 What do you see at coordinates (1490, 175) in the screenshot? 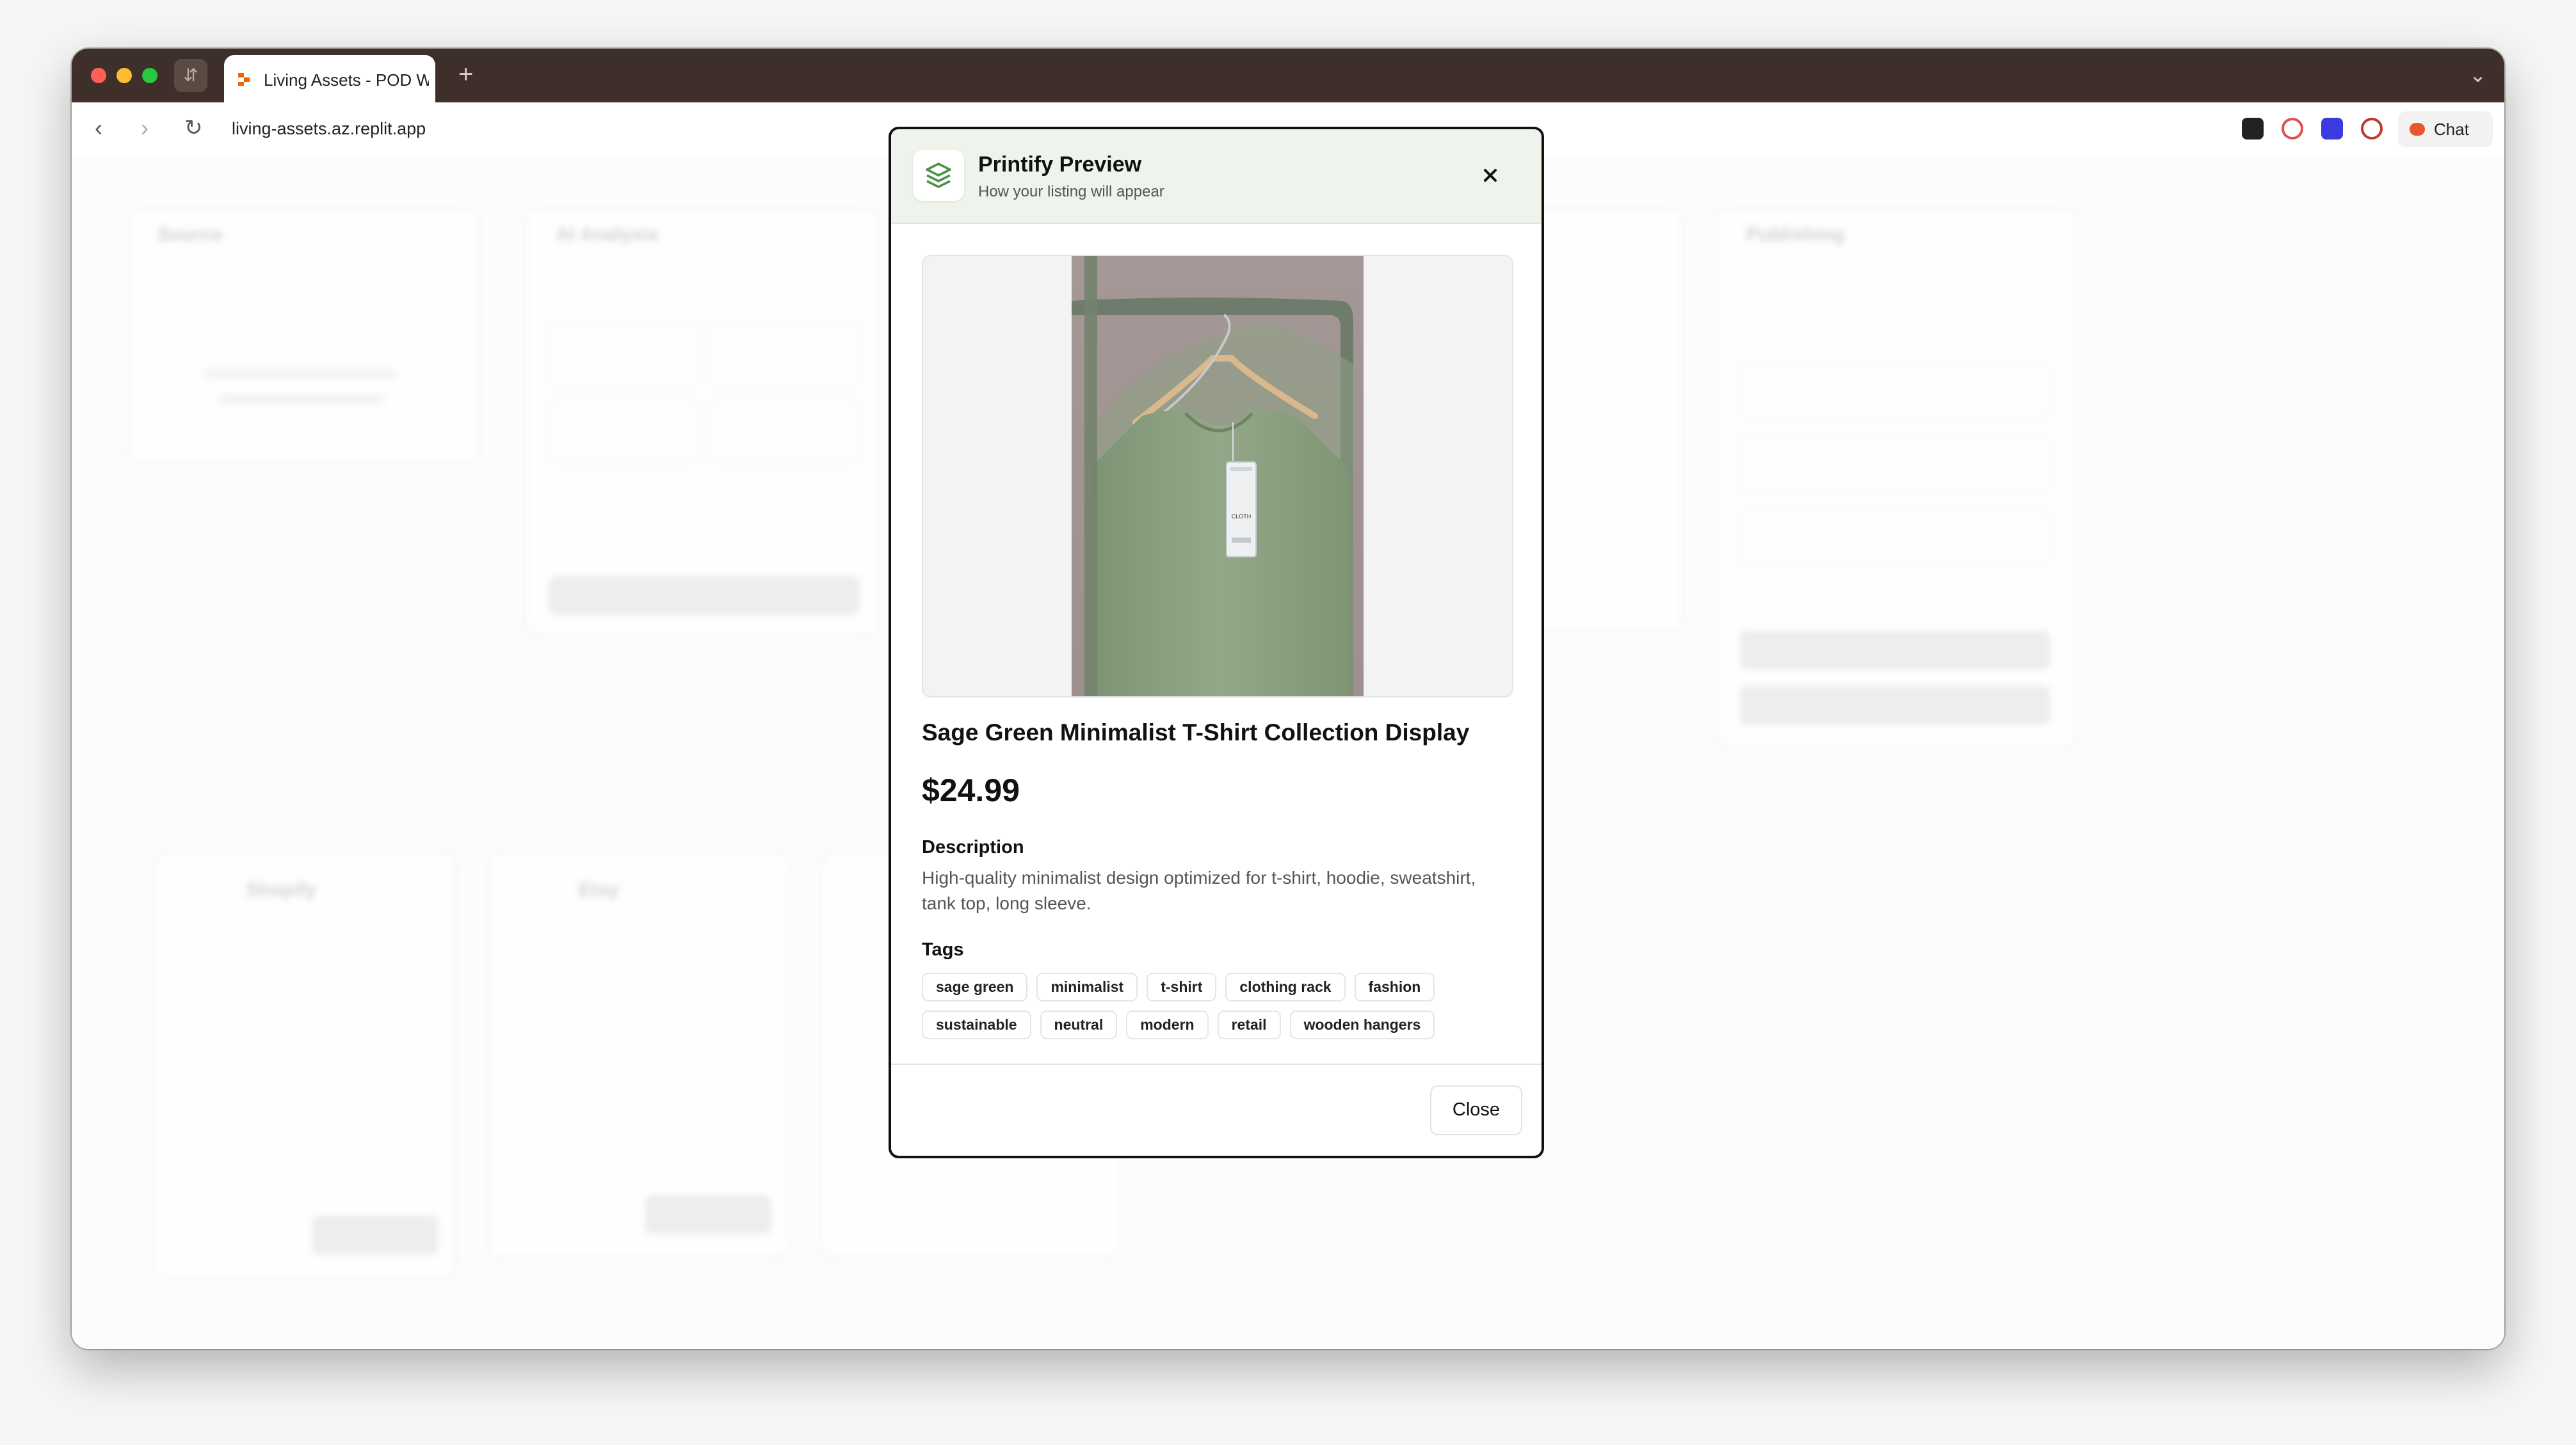
I see `close-icon` at bounding box center [1490, 175].